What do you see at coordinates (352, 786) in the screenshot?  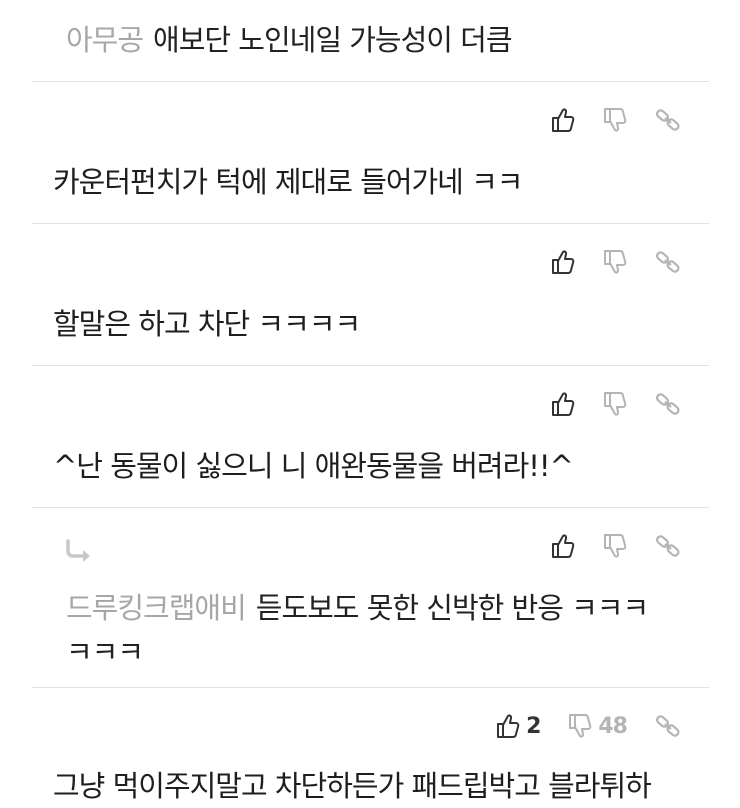 I see `comment-text: 그냥 먹이주지말고 차단하든가 패드립박고 블라튀하` at bounding box center [352, 786].